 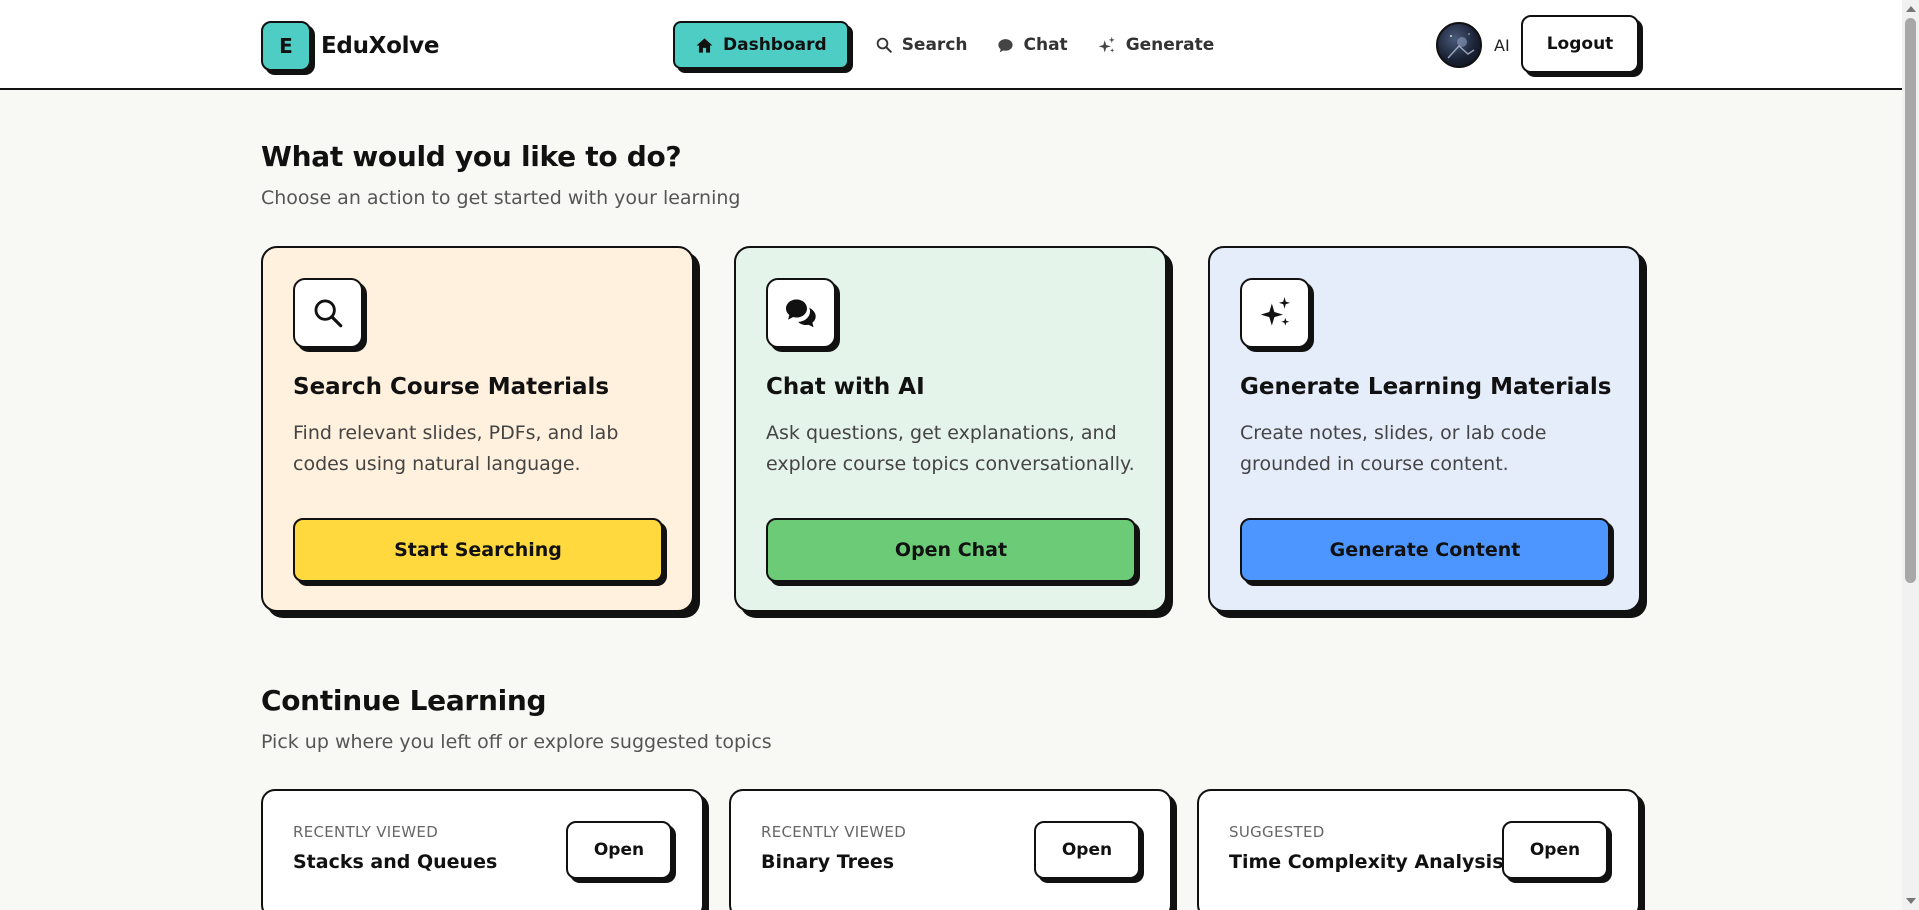 What do you see at coordinates (775, 45) in the screenshot?
I see `nav-dashboard-label: Dashboard` at bounding box center [775, 45].